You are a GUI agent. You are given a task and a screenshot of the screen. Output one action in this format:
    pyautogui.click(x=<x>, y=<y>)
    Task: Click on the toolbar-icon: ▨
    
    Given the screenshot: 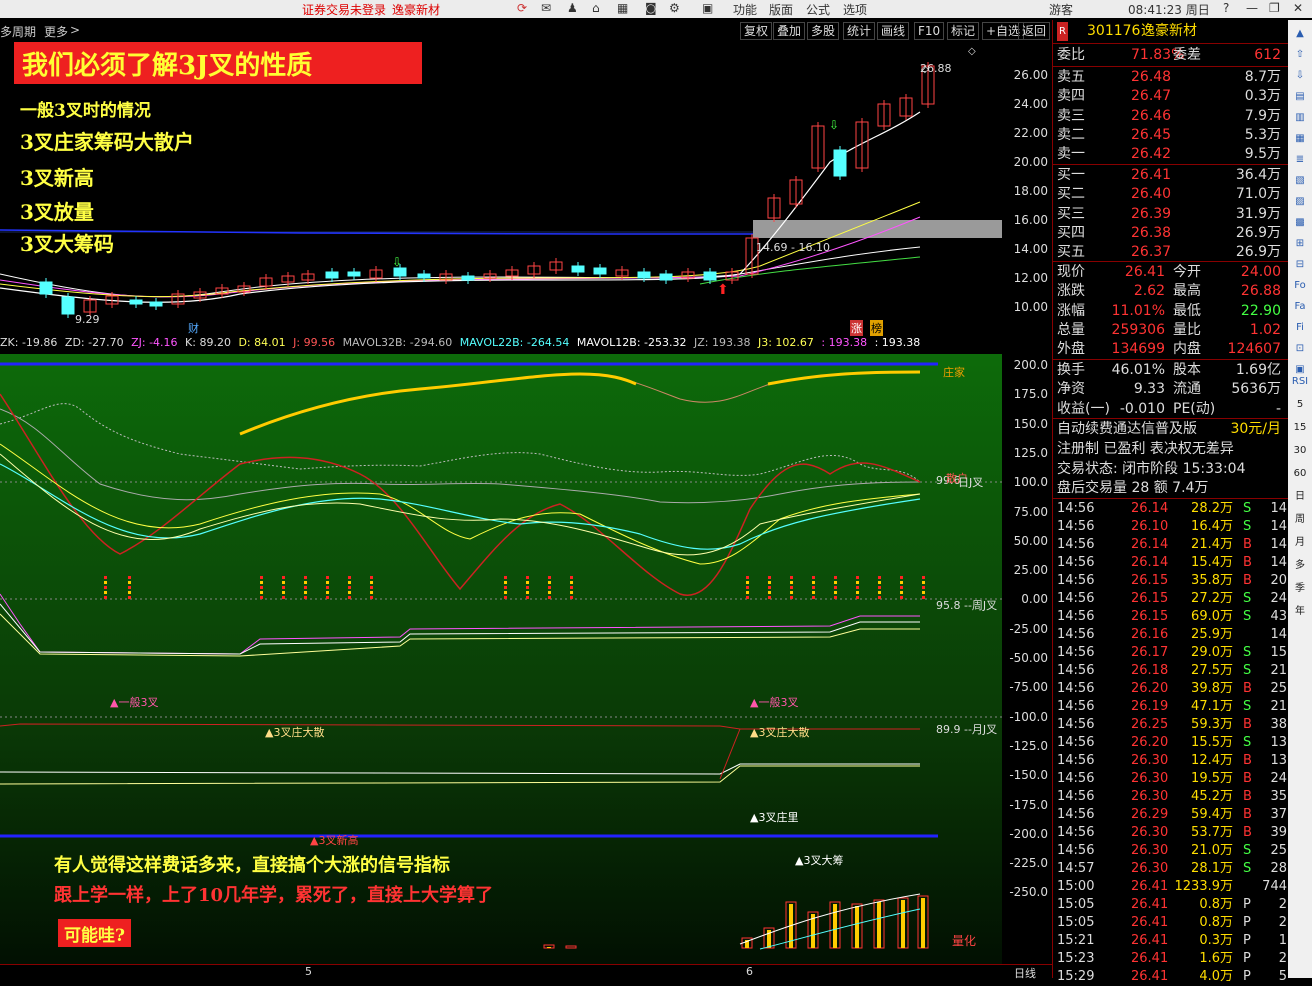 What is the action you would take?
    pyautogui.click(x=1300, y=202)
    